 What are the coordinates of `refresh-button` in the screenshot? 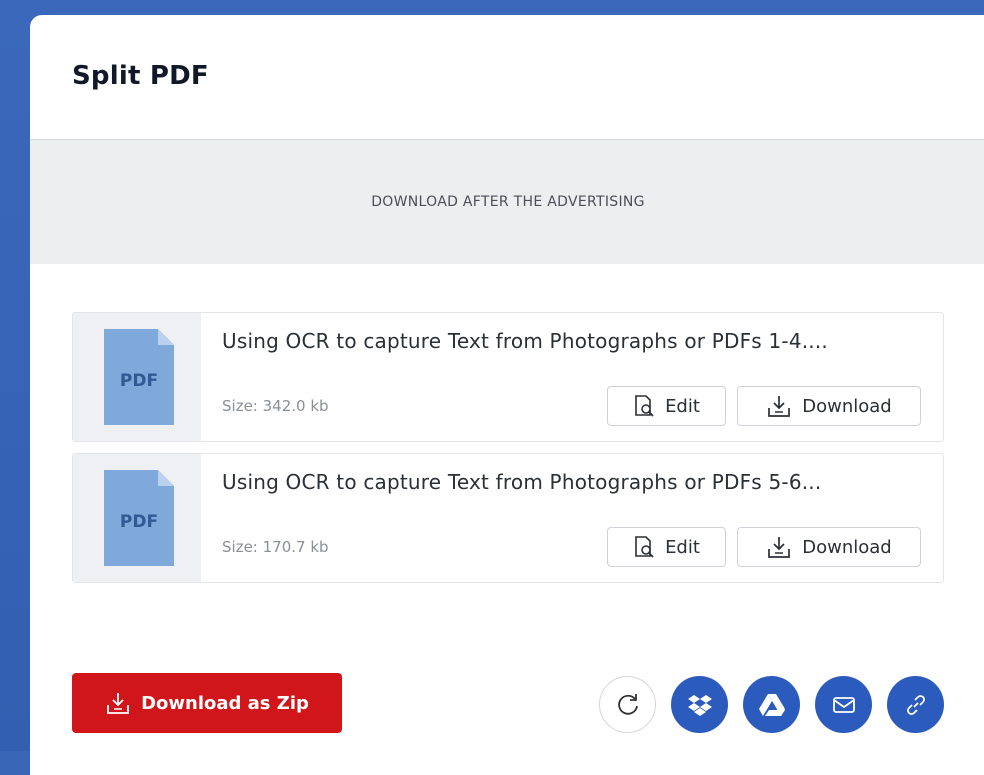 It's located at (627, 704).